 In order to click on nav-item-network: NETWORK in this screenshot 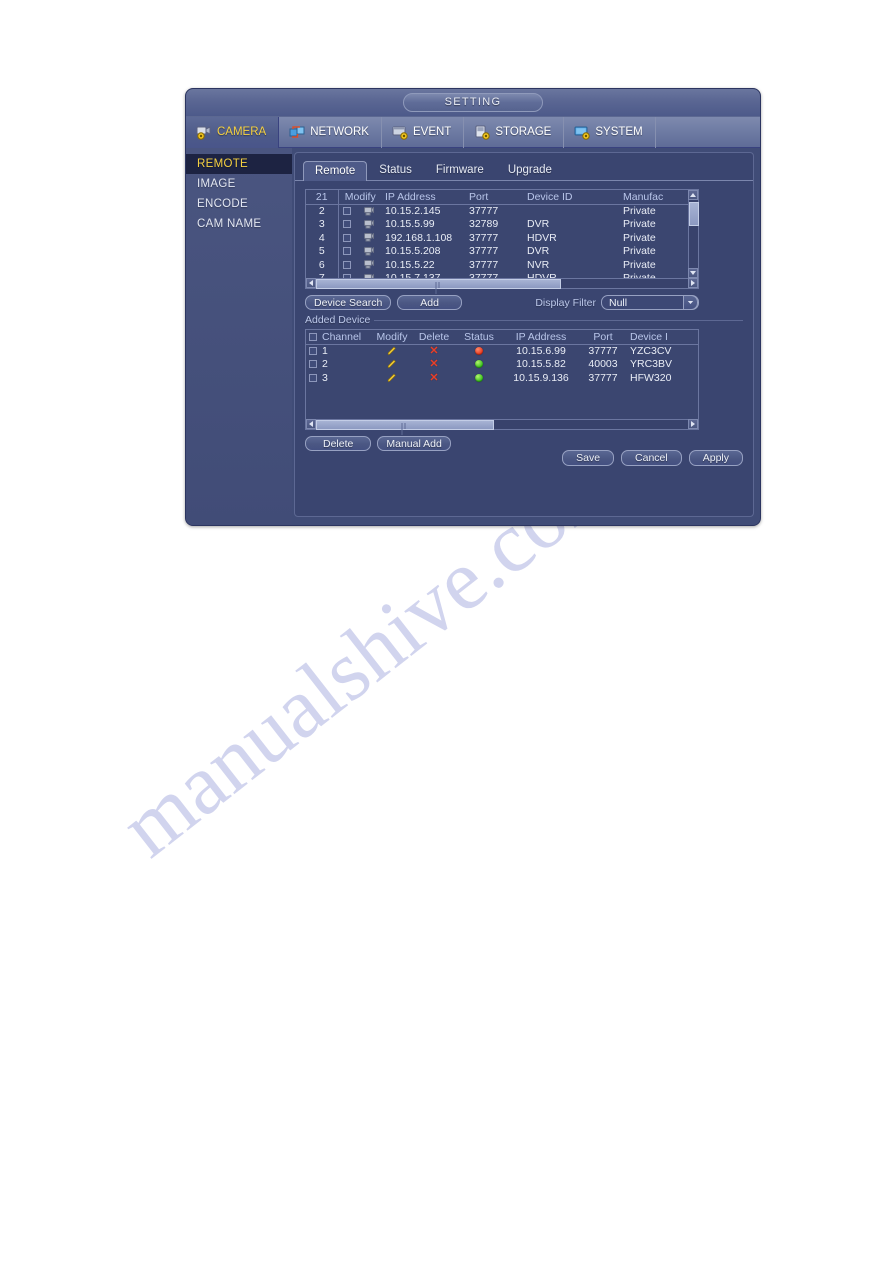, I will do `click(330, 132)`.